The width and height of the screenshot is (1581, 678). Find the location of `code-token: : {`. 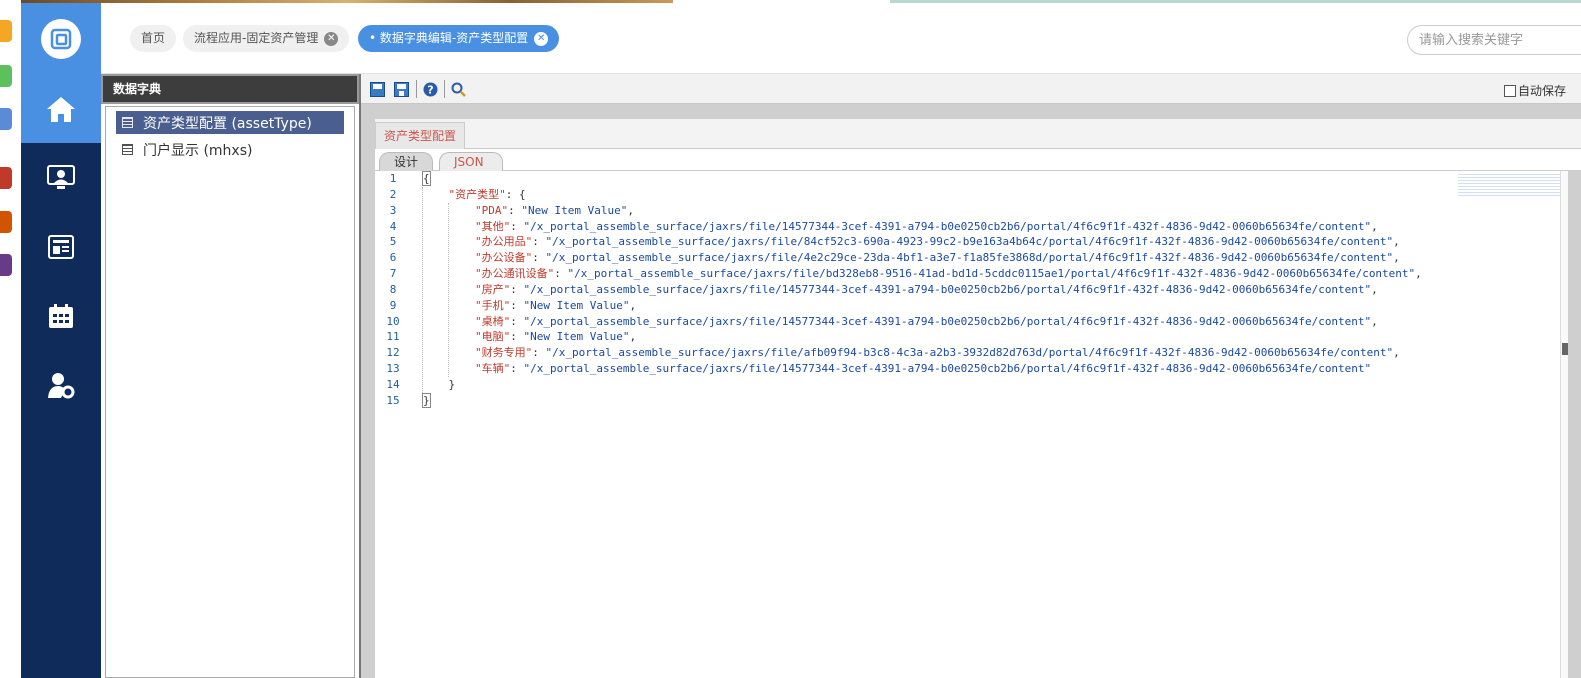

code-token: : { is located at coordinates (515, 194).